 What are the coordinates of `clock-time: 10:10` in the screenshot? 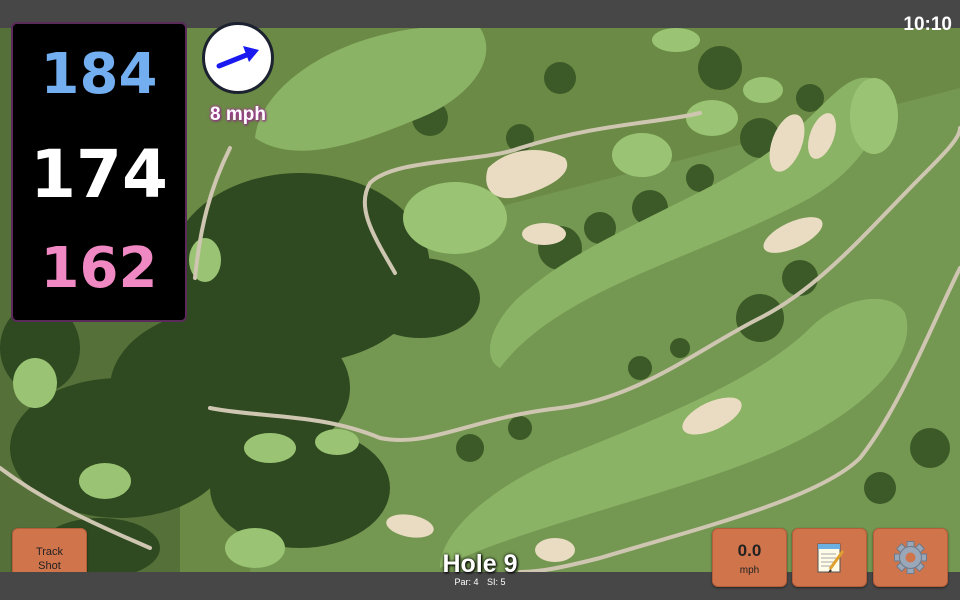 It's located at (927, 24).